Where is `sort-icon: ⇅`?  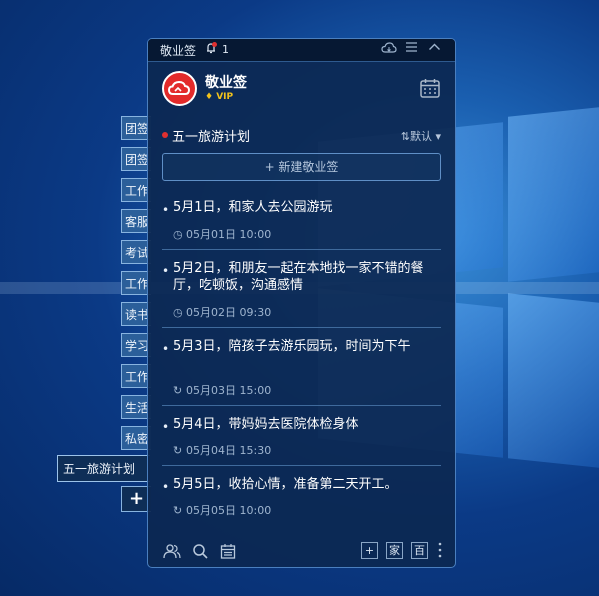 sort-icon: ⇅ is located at coordinates (405, 136).